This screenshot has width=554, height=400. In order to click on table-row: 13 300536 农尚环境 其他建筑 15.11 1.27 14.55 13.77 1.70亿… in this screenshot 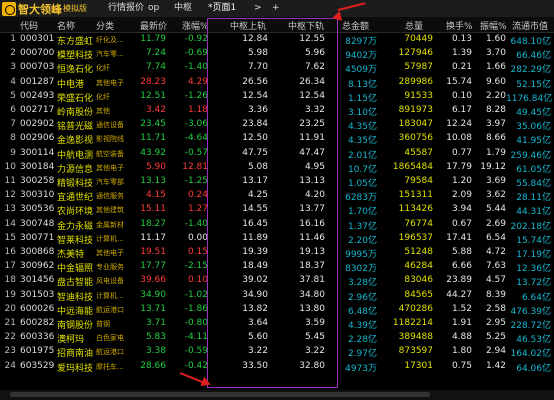, I will do `click(277, 210)`.